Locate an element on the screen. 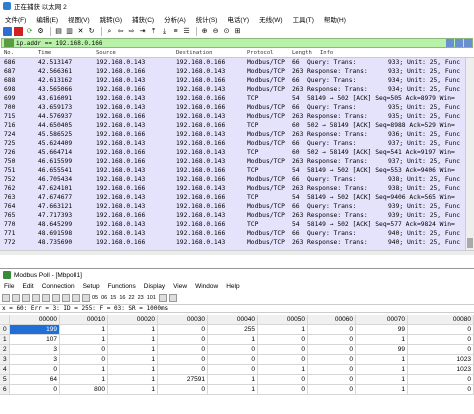  zoom-out-icon: ⊖ is located at coordinates (215, 31).